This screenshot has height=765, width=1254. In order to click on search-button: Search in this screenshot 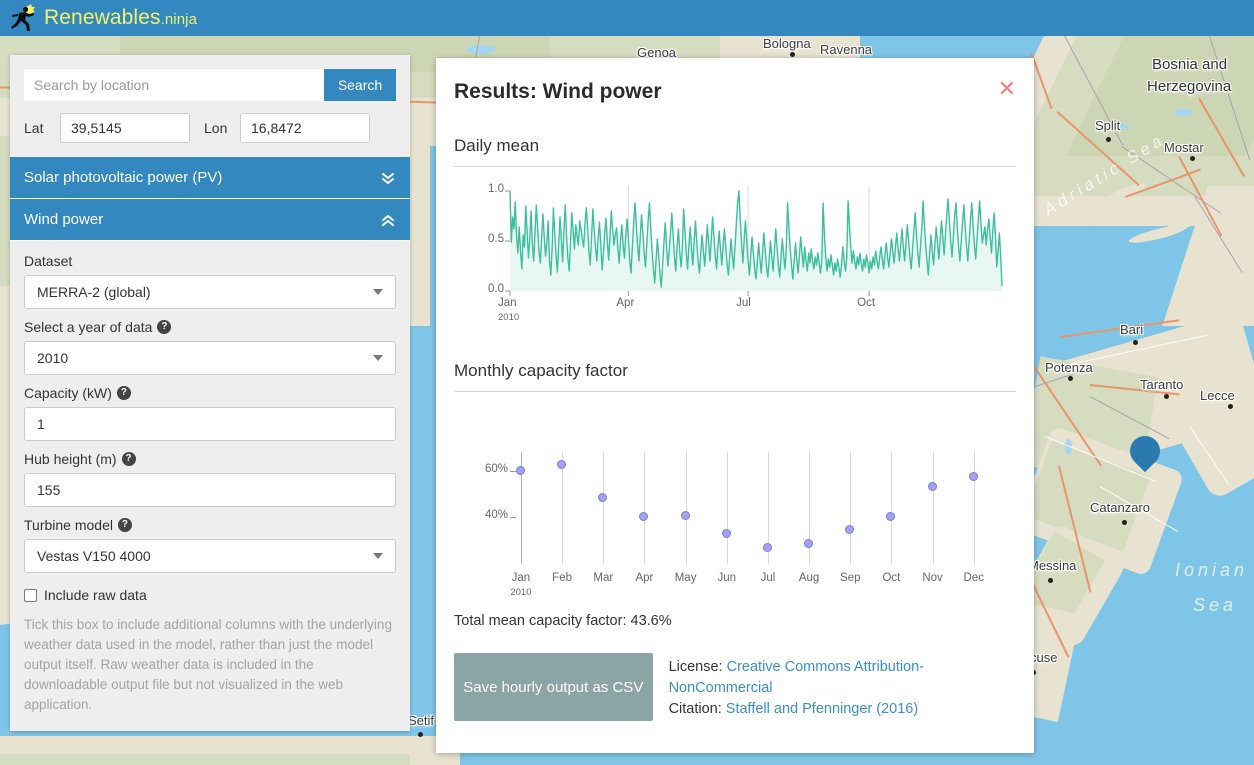, I will do `click(360, 85)`.